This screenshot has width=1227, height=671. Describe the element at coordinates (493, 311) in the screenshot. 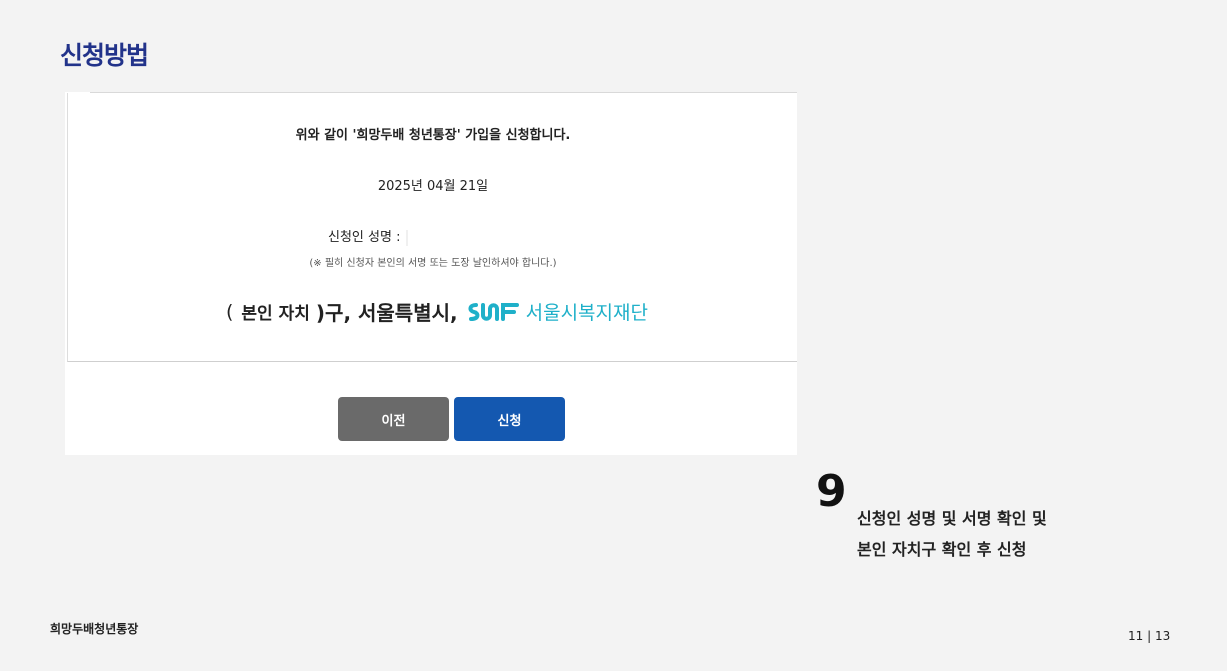

I see `swf-logo-icon` at that location.